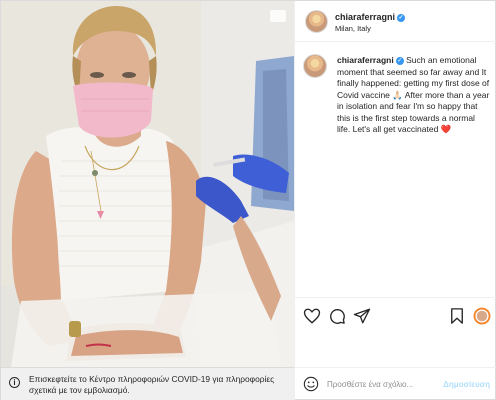  Describe the element at coordinates (446, 129) in the screenshot. I see `heart-emoji: ❤️` at that location.